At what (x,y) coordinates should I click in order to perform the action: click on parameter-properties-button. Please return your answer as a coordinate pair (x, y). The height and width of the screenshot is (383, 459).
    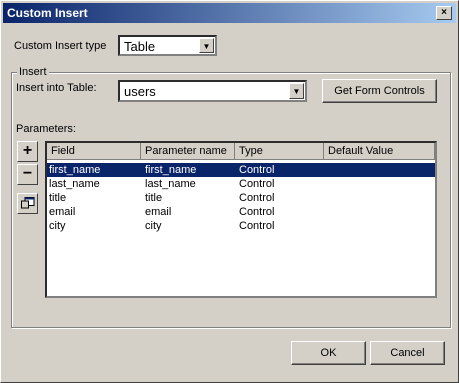
    Looking at the image, I should click on (27, 203).